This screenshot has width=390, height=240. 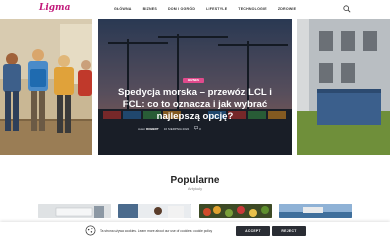 What do you see at coordinates (90, 230) in the screenshot?
I see `cookie-icon` at bounding box center [90, 230].